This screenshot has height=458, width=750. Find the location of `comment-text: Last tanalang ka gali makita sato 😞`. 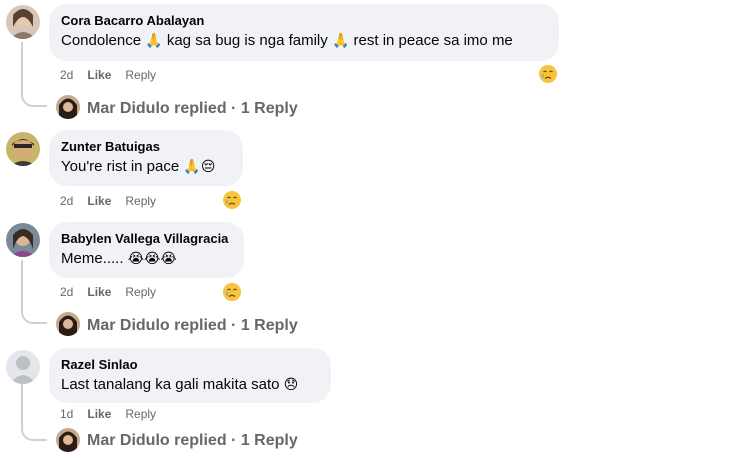

comment-text: Last tanalang ka gali makita sato 😞 is located at coordinates (190, 385).